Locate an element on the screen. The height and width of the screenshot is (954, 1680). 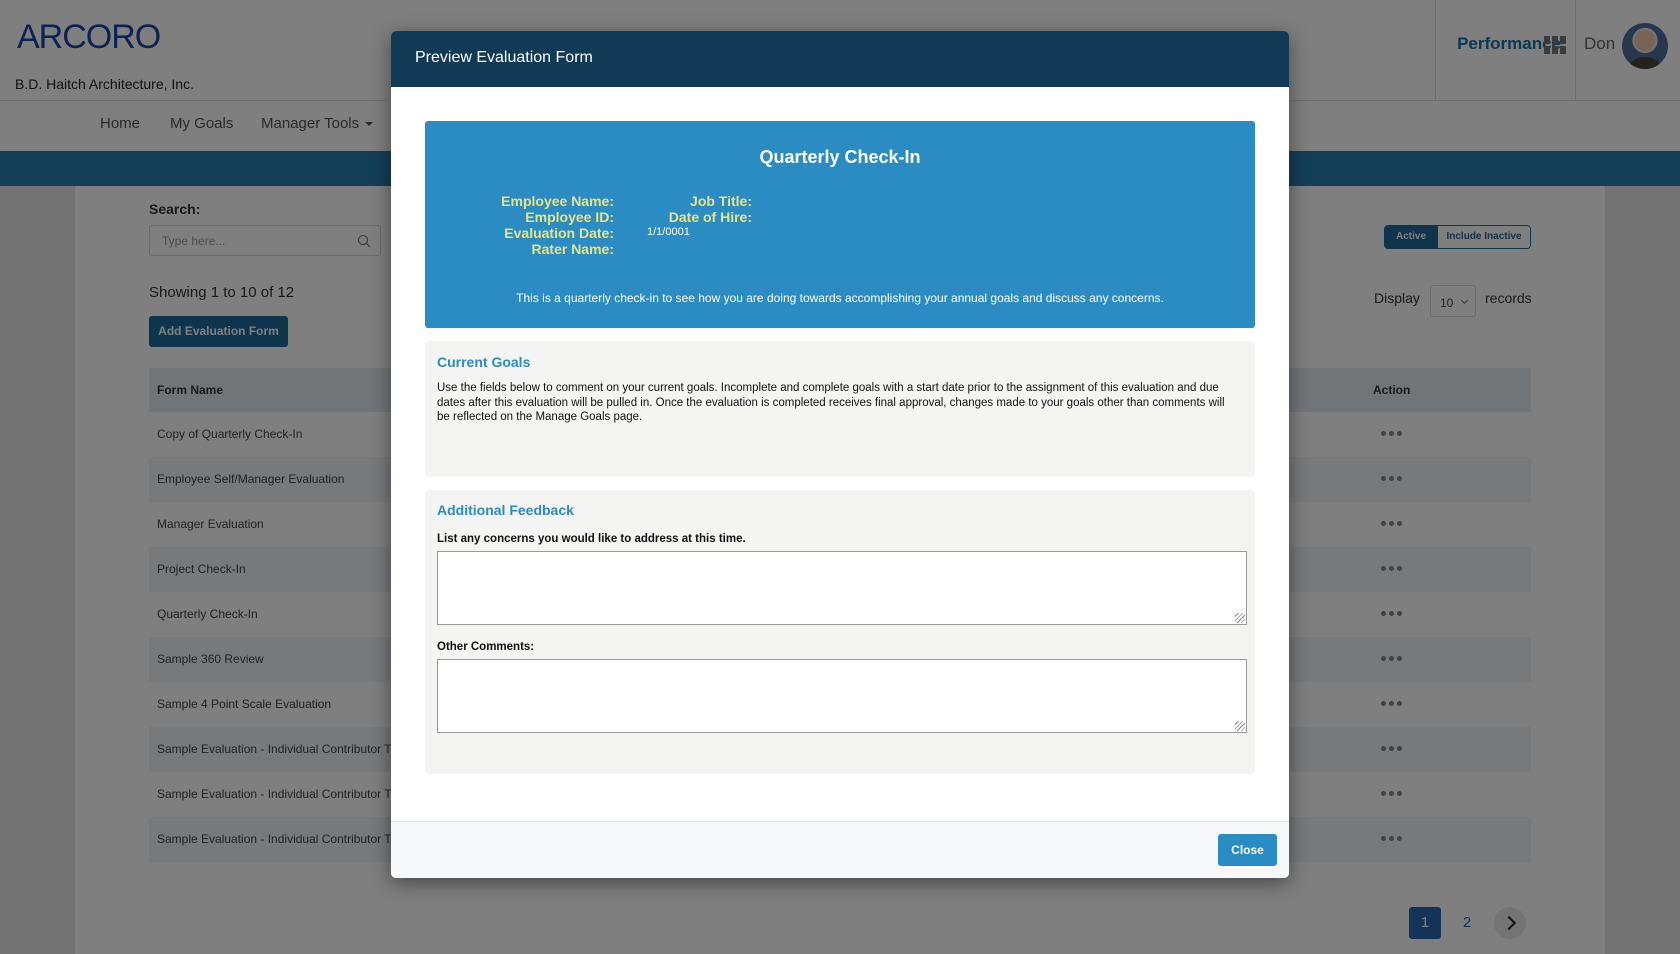
other-comments-textarea is located at coordinates (842, 696).